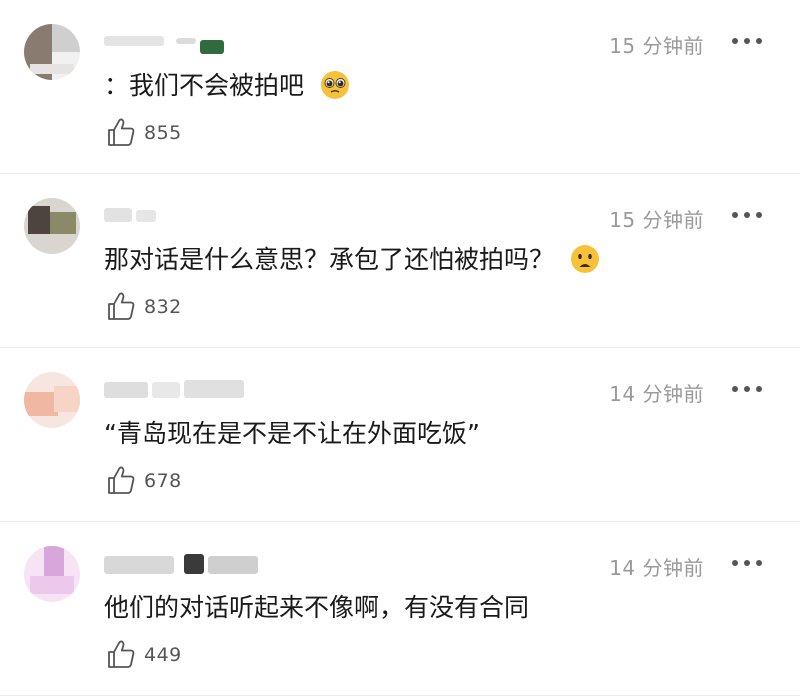 The width and height of the screenshot is (800, 696). Describe the element at coordinates (334, 85) in the screenshot. I see `pleading-face-emoji-icon` at that location.